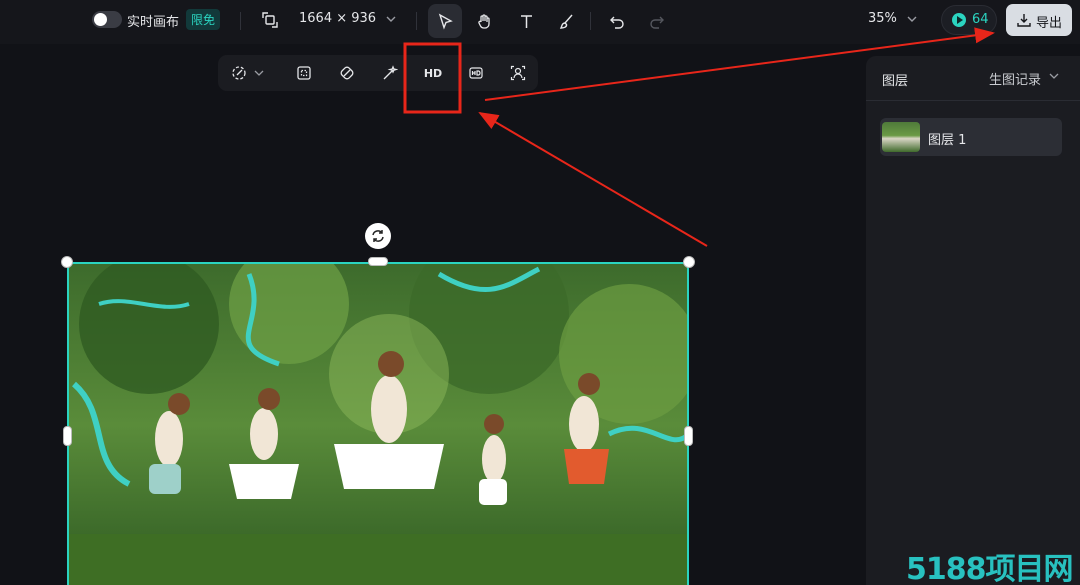  What do you see at coordinates (990, 568) in the screenshot?
I see `watermark-logo: 5188项目网` at bounding box center [990, 568].